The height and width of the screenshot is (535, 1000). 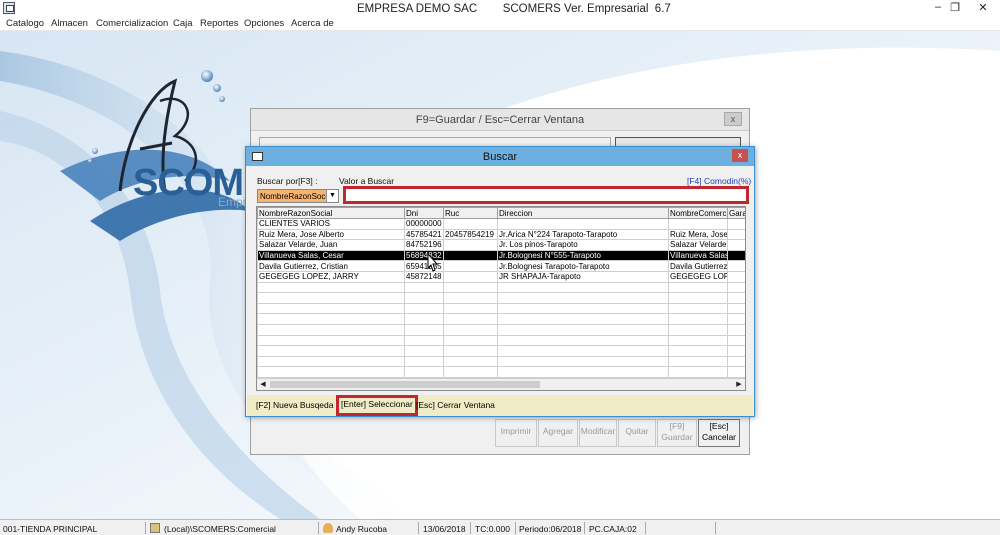 I want to click on table-cell: Ruiz Mera, Jose, so click(x=698, y=234).